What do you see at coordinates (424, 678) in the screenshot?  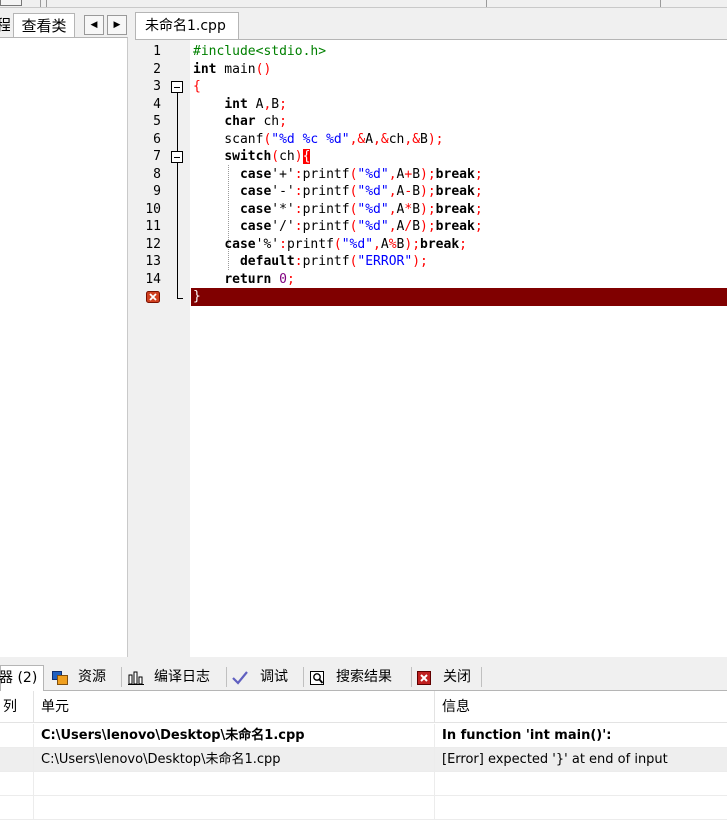 I see `close-icon` at bounding box center [424, 678].